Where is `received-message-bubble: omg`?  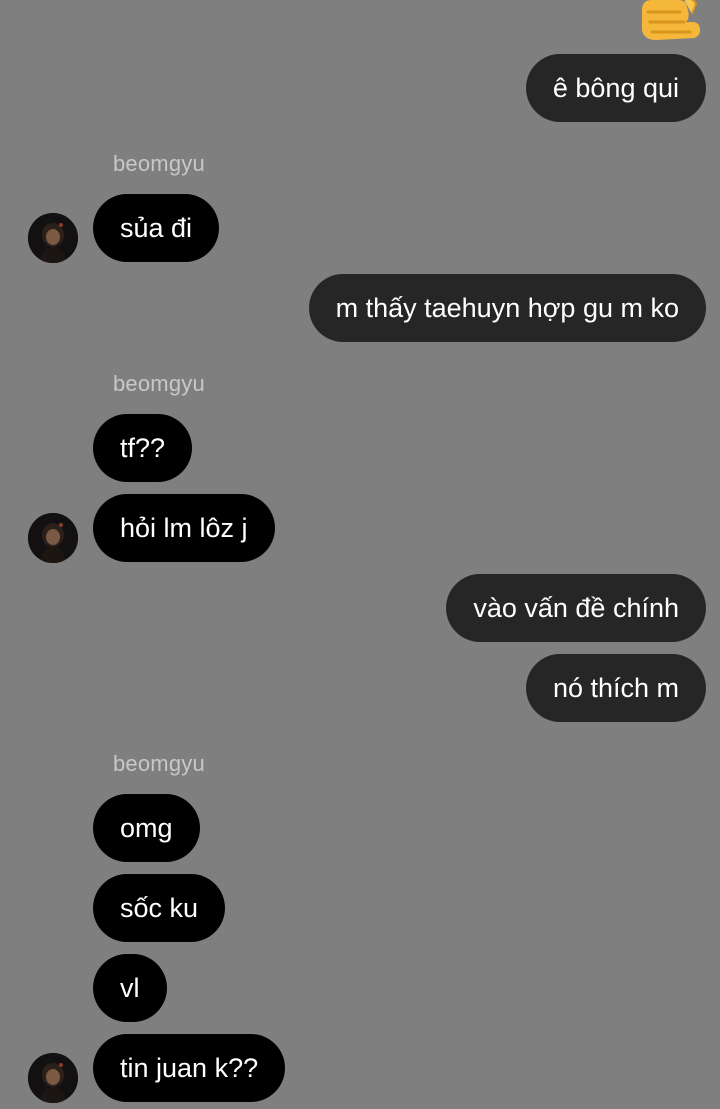
received-message-bubble: omg is located at coordinates (146, 828).